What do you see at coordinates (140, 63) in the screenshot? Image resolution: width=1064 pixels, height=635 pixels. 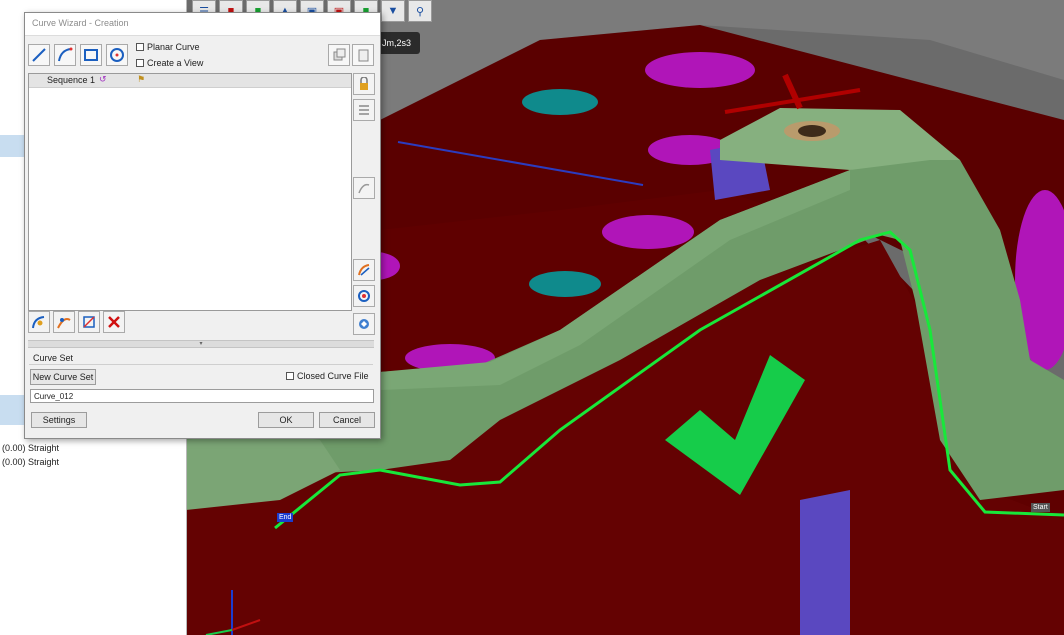 I see `create-view-checkbox` at bounding box center [140, 63].